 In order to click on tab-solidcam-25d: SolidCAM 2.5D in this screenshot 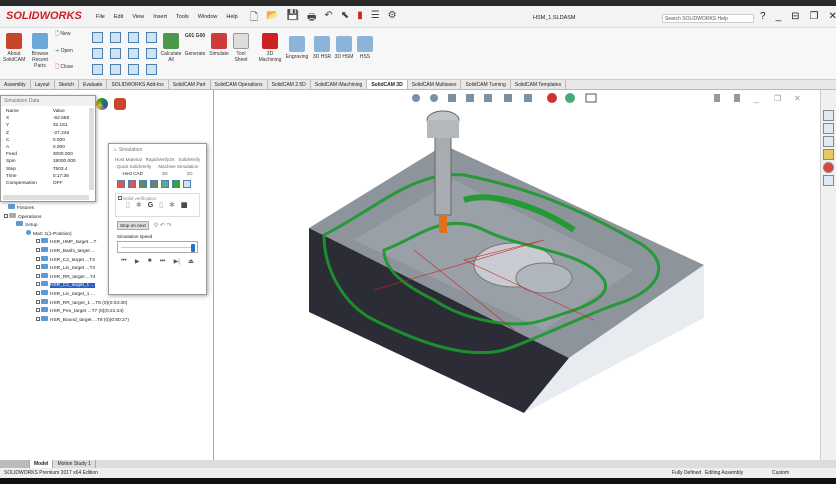, I will do `click(289, 84)`.